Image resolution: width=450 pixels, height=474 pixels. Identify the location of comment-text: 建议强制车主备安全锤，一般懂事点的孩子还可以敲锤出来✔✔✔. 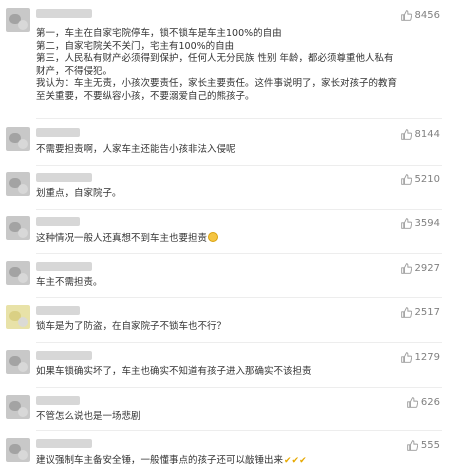
(171, 460).